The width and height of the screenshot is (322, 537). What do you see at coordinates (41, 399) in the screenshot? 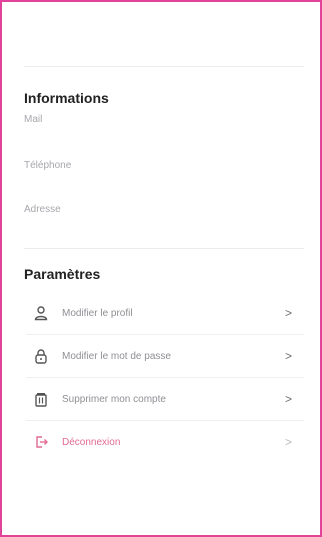
I see `trash-icon` at bounding box center [41, 399].